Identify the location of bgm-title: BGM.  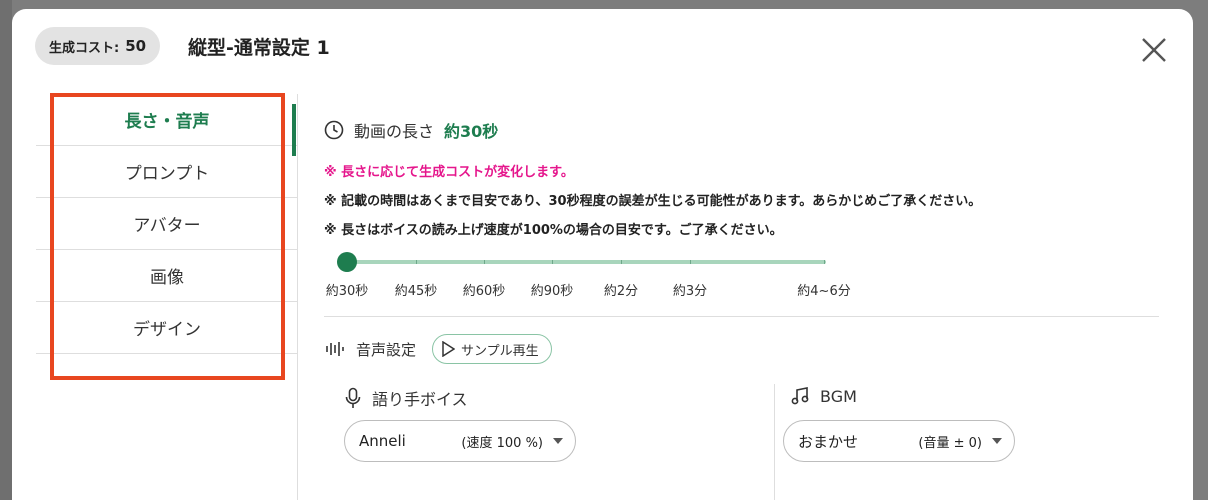
(838, 396).